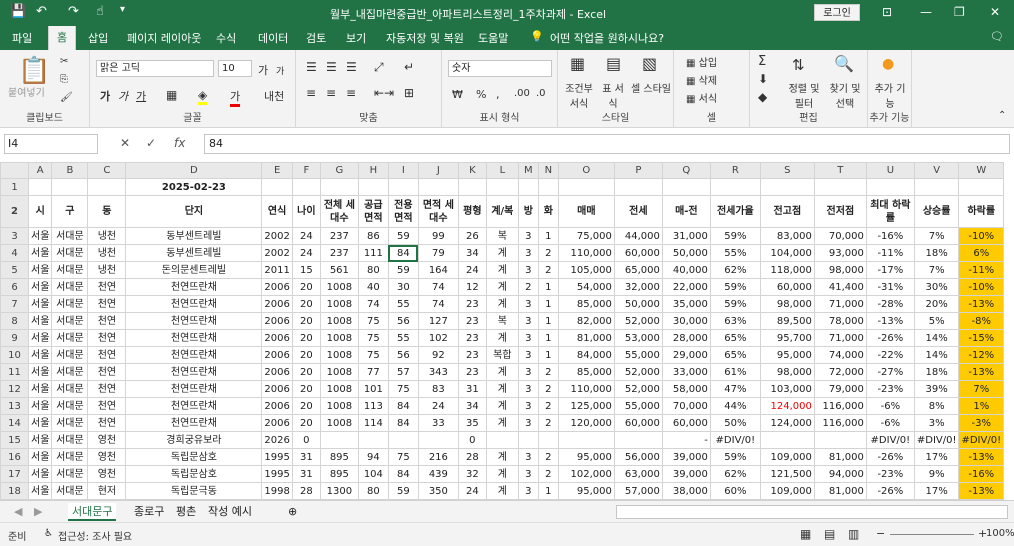 The height and width of the screenshot is (546, 1014). I want to click on font-size-select: 10, so click(235, 68).